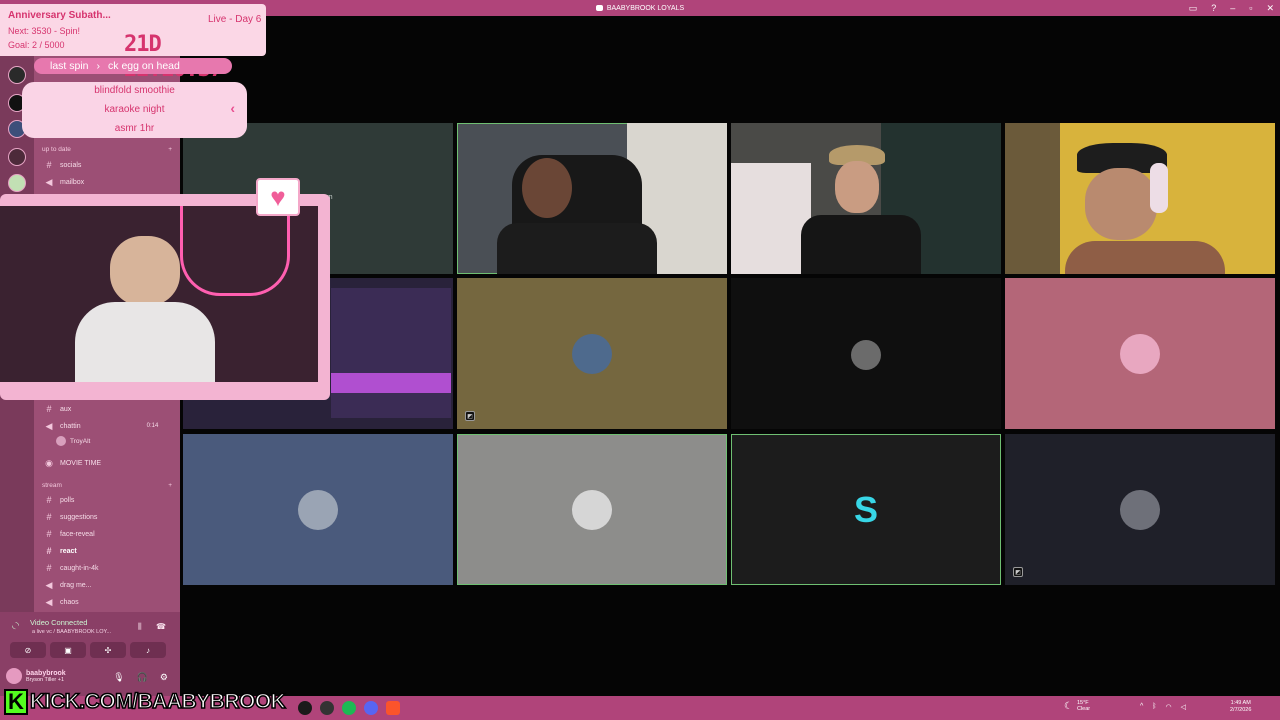 This screenshot has height=720, width=1280. Describe the element at coordinates (58, 622) in the screenshot. I see `voice-status: Video Connected` at that location.